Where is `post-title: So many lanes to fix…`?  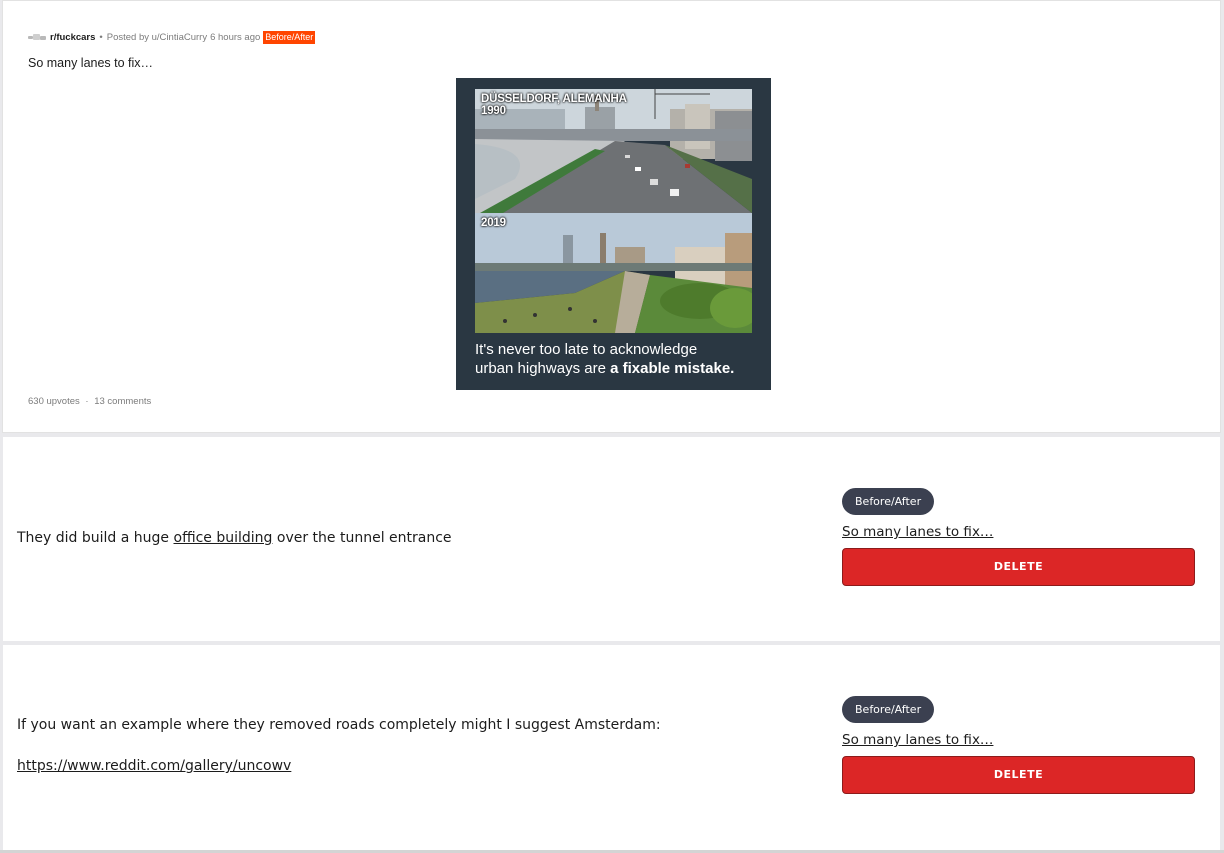
post-title: So many lanes to fix… is located at coordinates (90, 63).